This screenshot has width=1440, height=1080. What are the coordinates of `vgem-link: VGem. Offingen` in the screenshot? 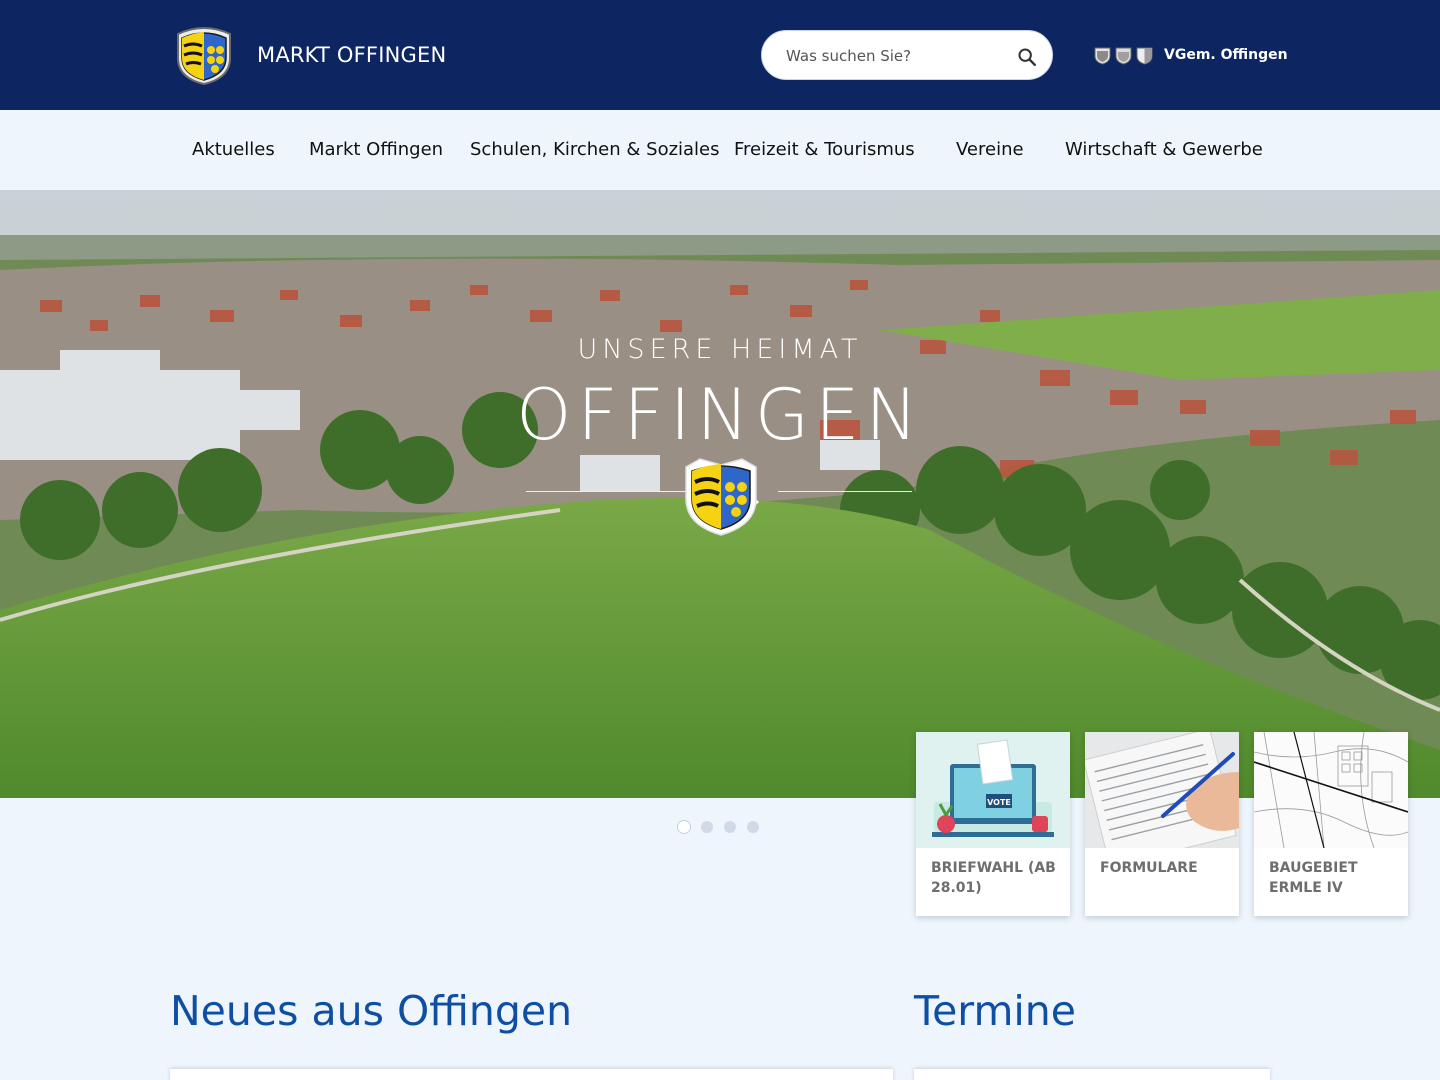 It's located at (1191, 55).